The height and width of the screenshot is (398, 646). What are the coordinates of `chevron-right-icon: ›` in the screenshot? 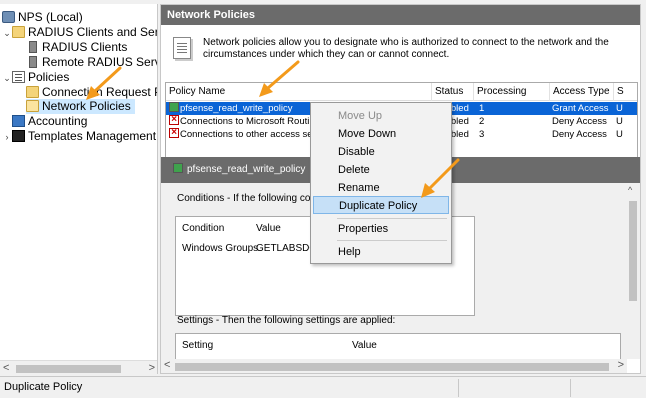 It's located at (7, 137).